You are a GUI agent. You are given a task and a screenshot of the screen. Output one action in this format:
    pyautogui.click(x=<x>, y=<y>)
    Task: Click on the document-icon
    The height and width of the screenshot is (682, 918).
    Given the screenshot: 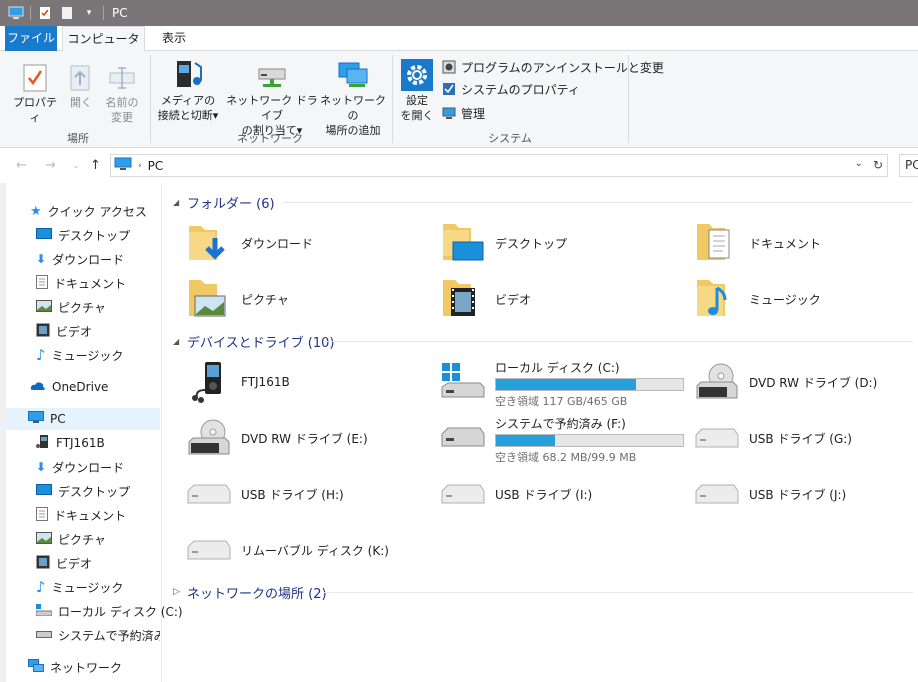 What is the action you would take?
    pyautogui.click(x=42, y=515)
    